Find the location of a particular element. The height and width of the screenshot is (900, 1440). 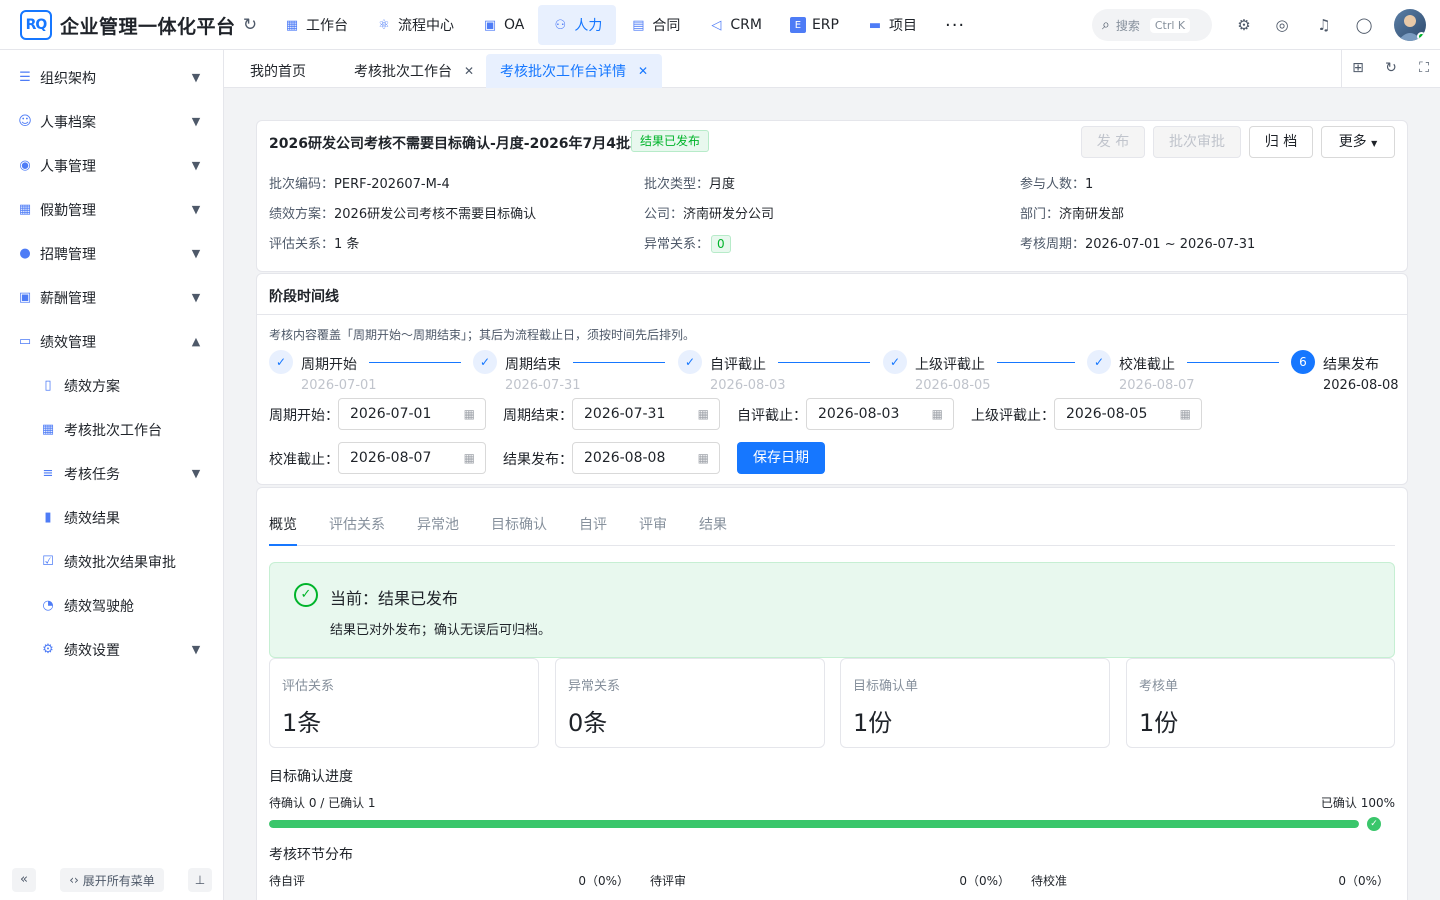

participant-count: 参与人数：1 is located at coordinates (1057, 184).